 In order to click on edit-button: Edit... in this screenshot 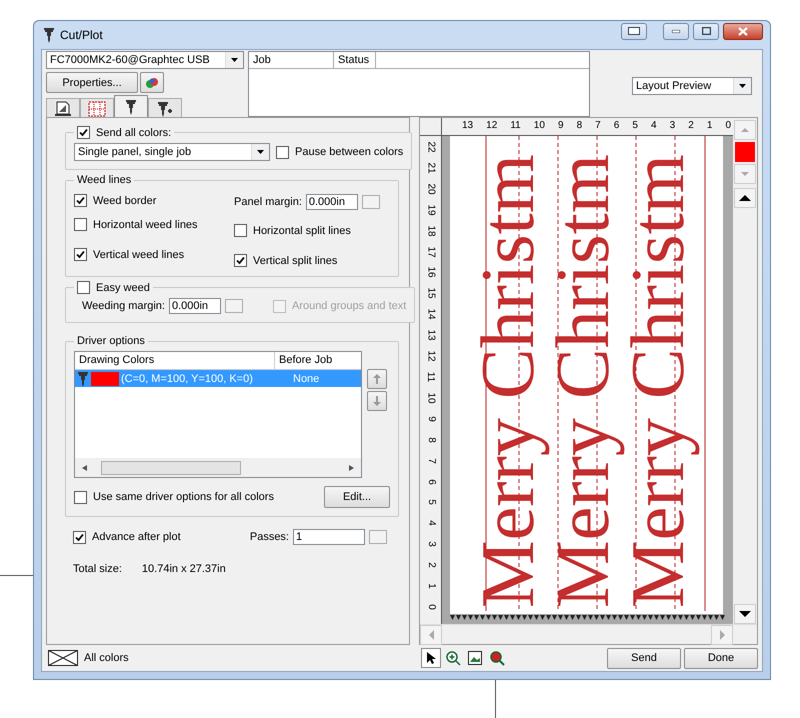, I will do `click(357, 497)`.